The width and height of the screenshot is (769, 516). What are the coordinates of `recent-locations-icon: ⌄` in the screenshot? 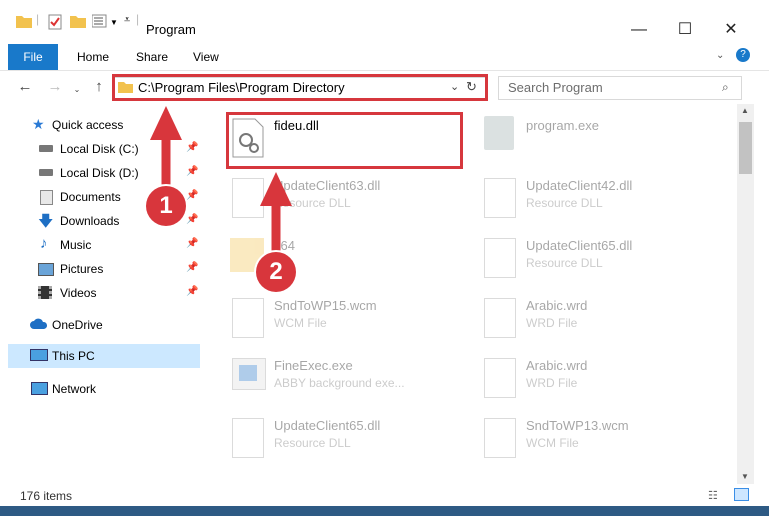 It's located at (77, 90).